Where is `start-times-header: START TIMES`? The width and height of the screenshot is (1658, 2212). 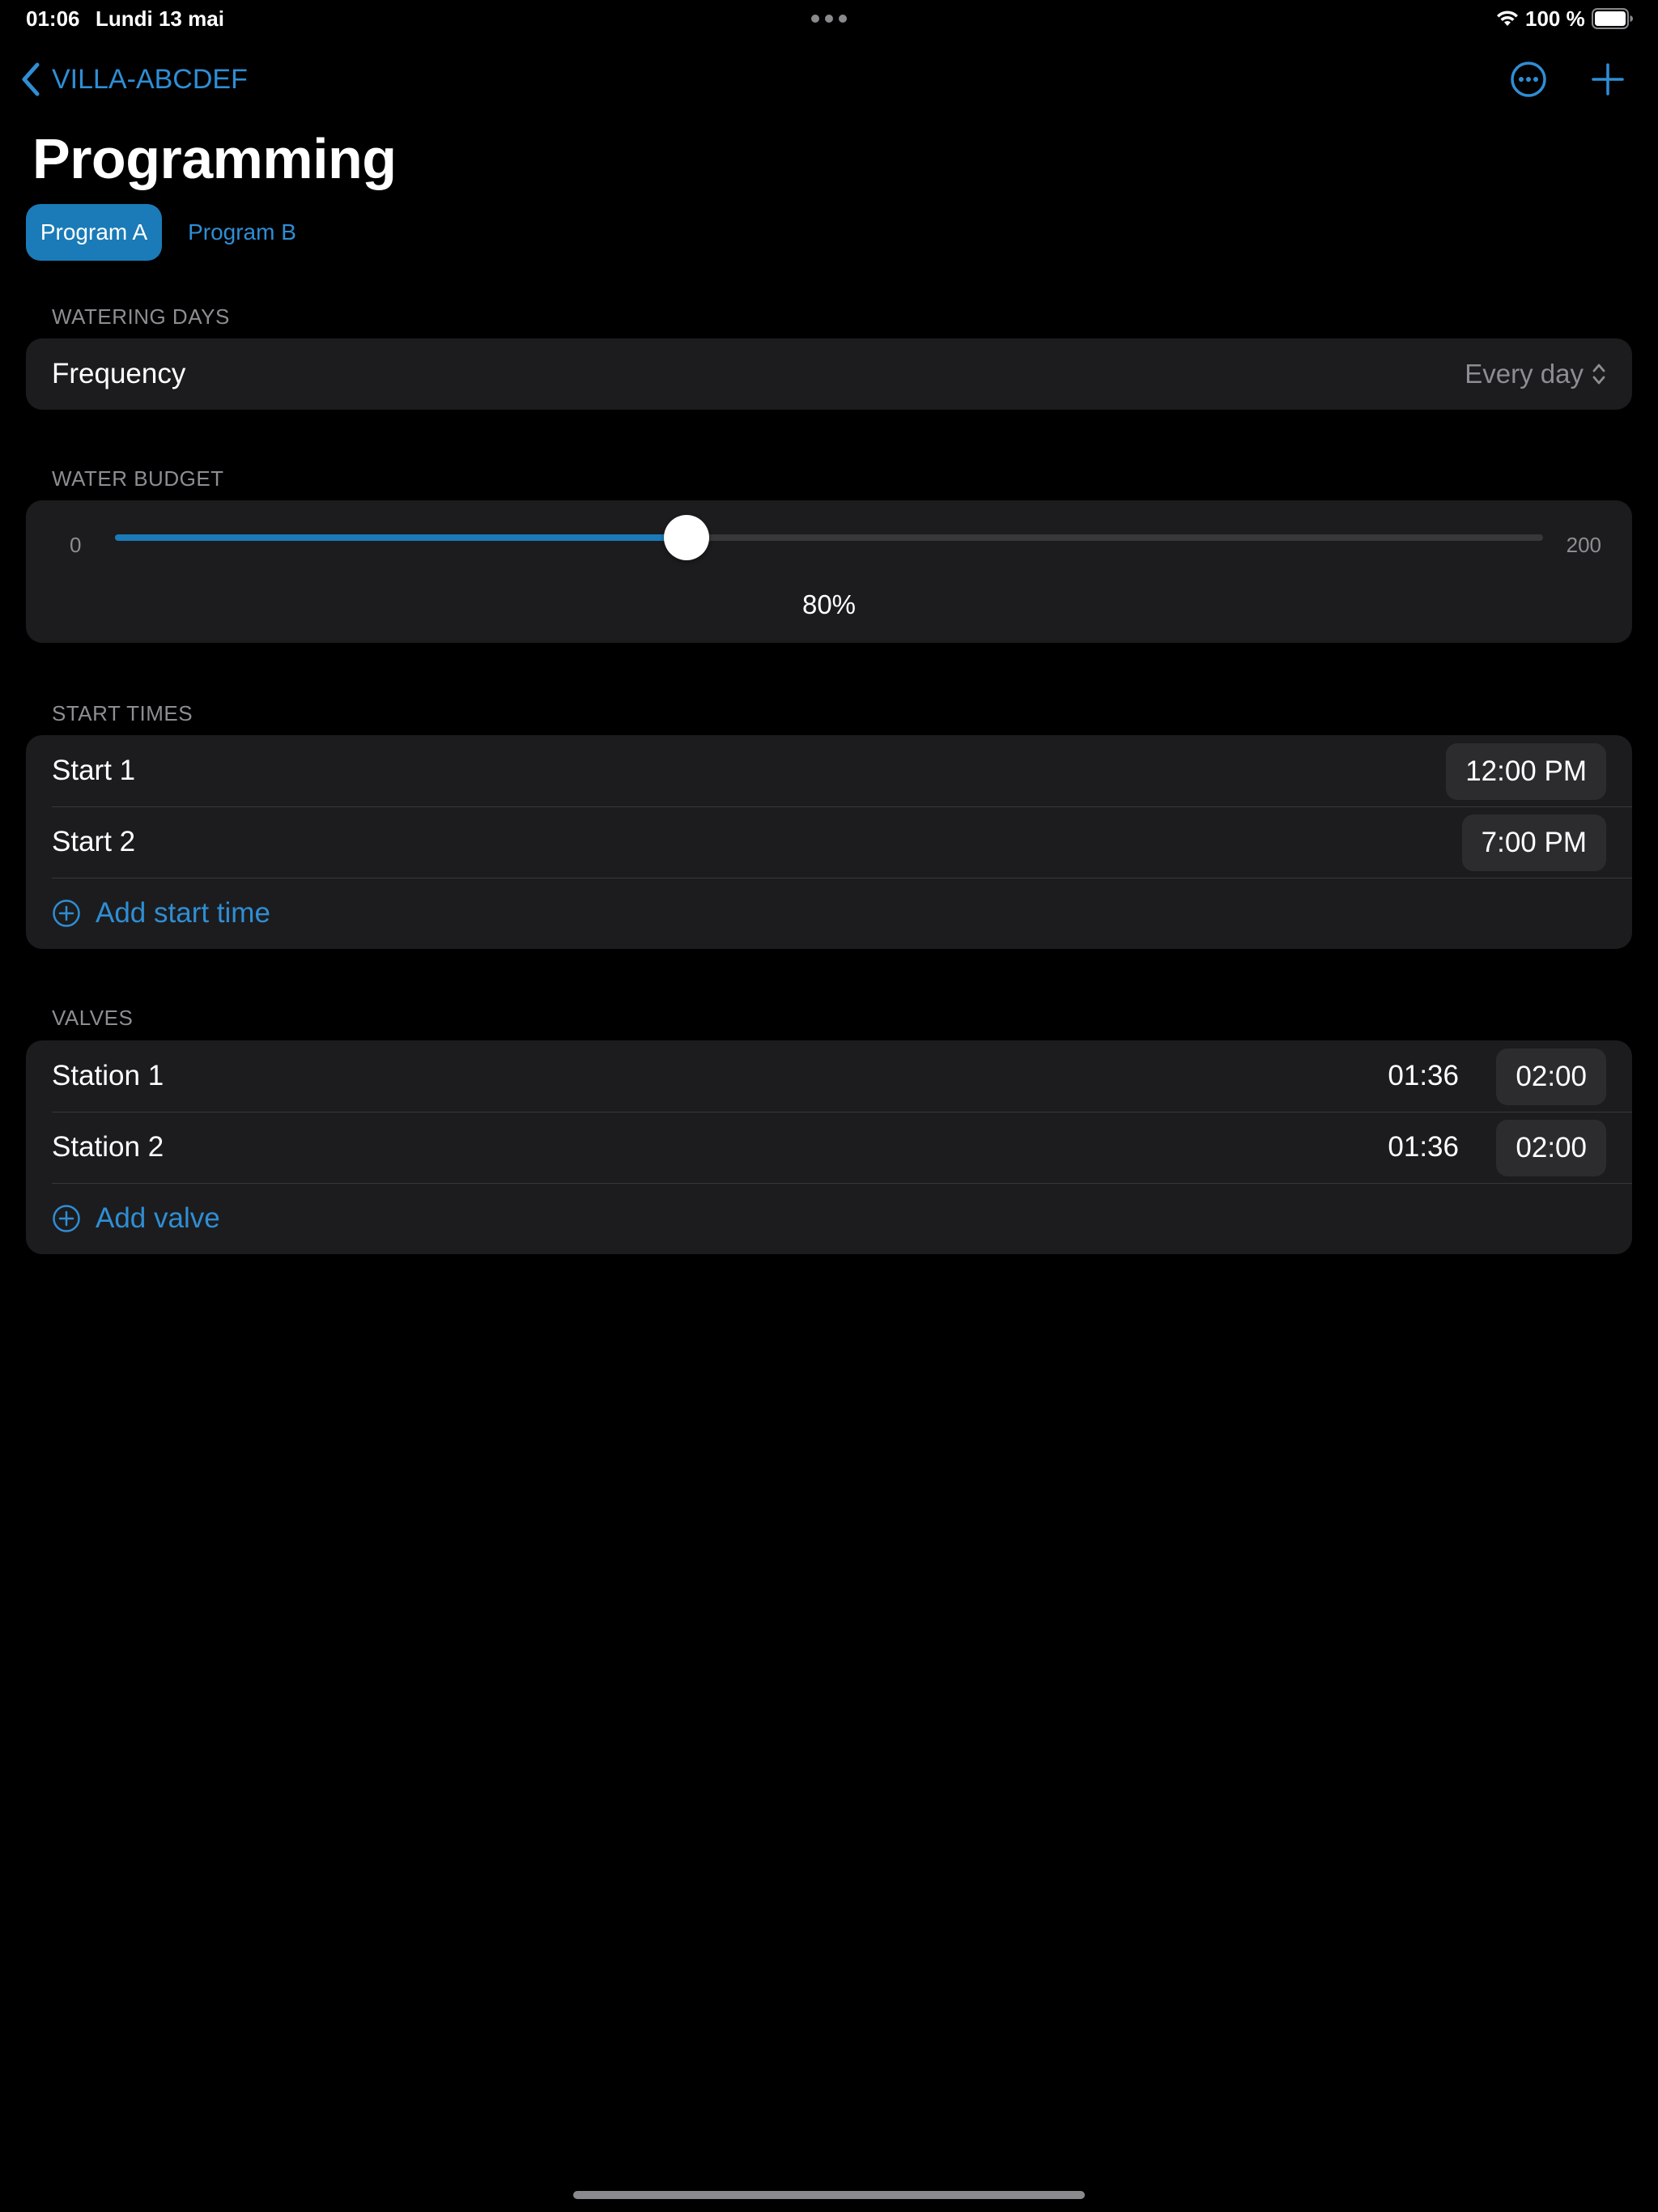 start-times-header: START TIMES is located at coordinates (122, 713).